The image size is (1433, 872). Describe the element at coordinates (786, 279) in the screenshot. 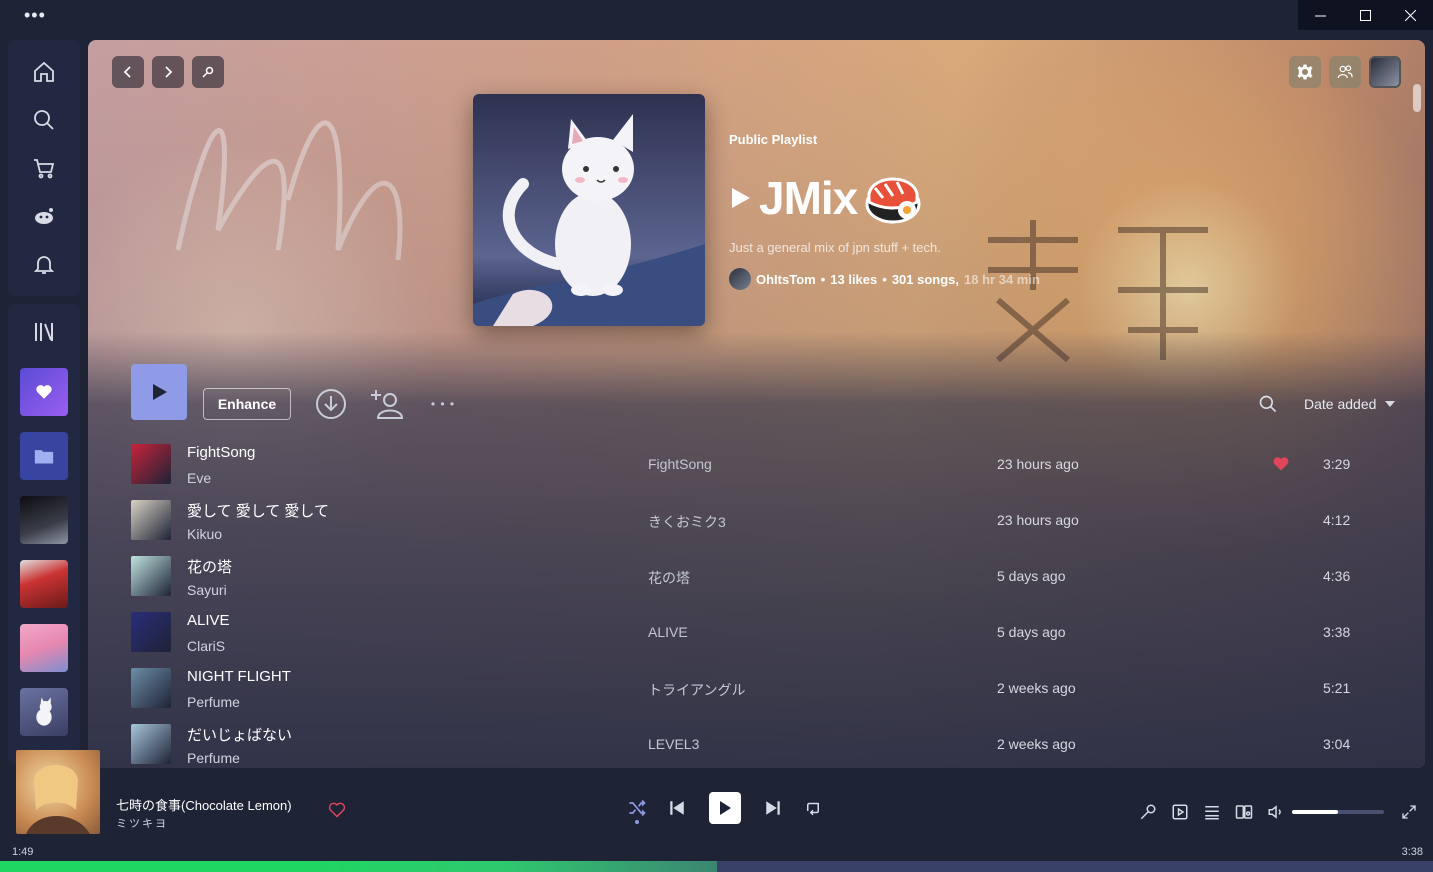

I see `owner-name: OhItsTom` at that location.